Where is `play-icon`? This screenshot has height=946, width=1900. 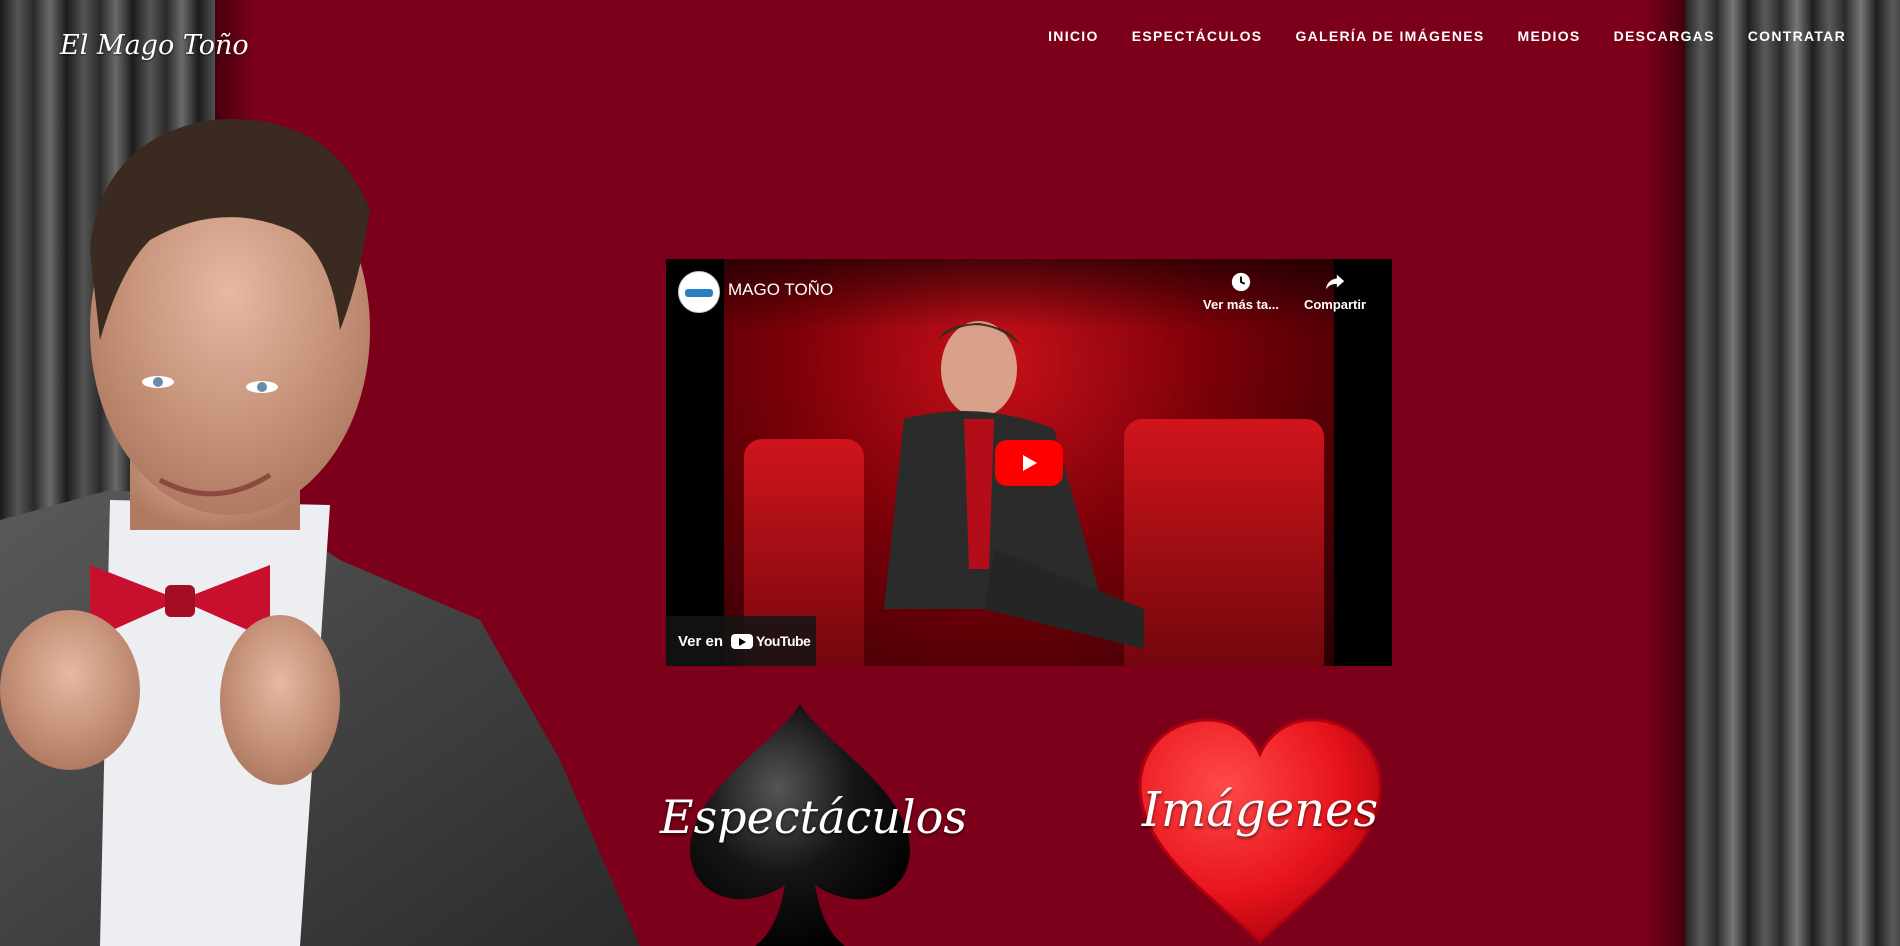
play-icon is located at coordinates (1030, 463).